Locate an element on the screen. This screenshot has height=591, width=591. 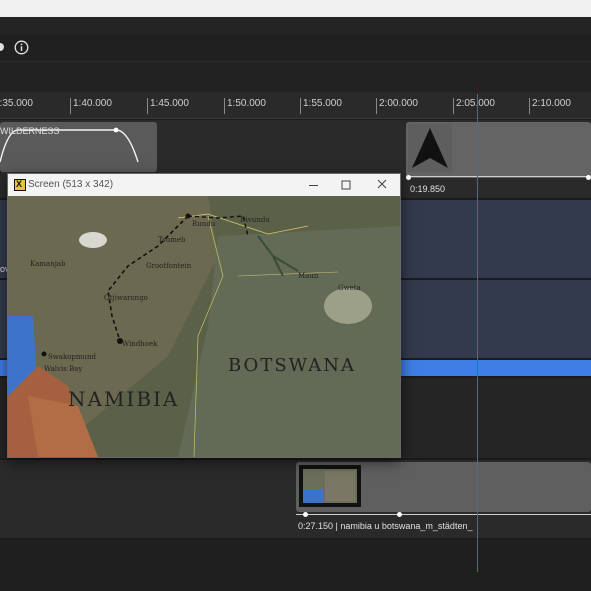
toolbar-spacer is located at coordinates (295, 77).